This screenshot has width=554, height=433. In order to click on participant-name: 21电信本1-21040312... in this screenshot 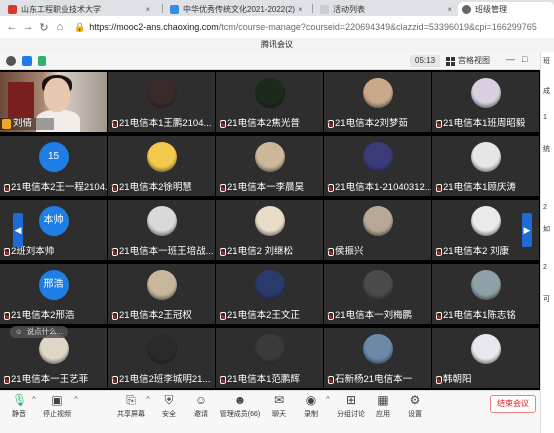, I will do `click(377, 188)`.